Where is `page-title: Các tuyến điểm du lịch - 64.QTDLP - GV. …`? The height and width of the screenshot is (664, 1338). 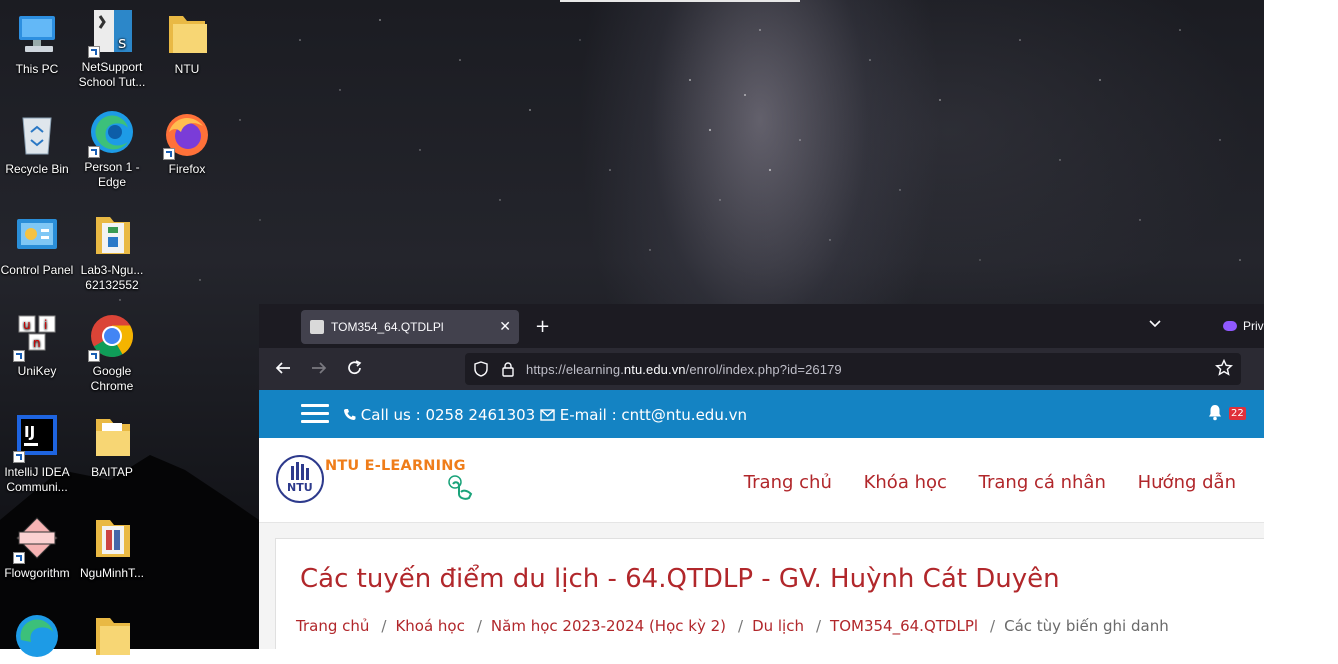 page-title: Các tuyến điểm du lịch - 64.QTDLP - GV. … is located at coordinates (680, 579).